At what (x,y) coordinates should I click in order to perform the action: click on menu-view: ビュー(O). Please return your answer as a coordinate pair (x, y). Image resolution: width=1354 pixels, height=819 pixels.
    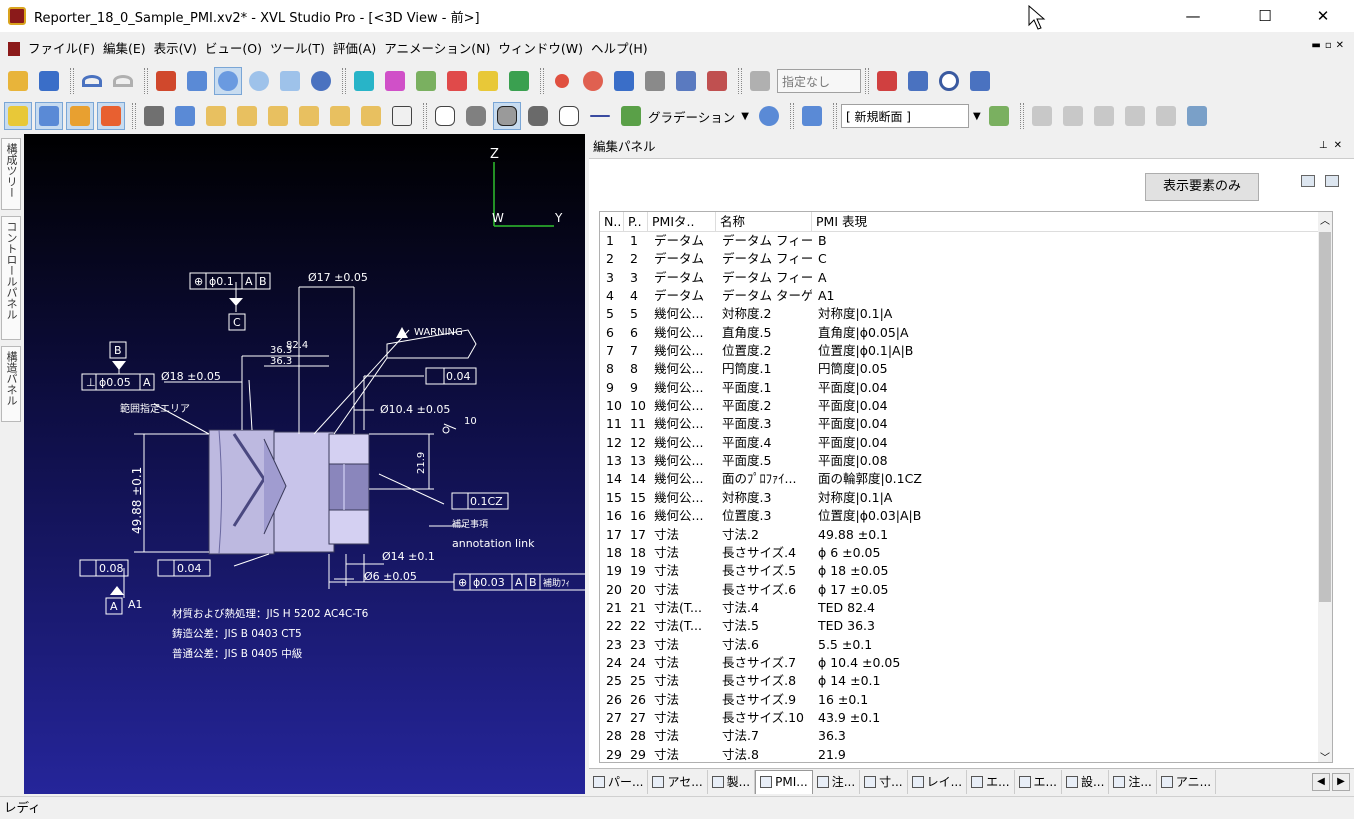
    Looking at the image, I should click on (233, 49).